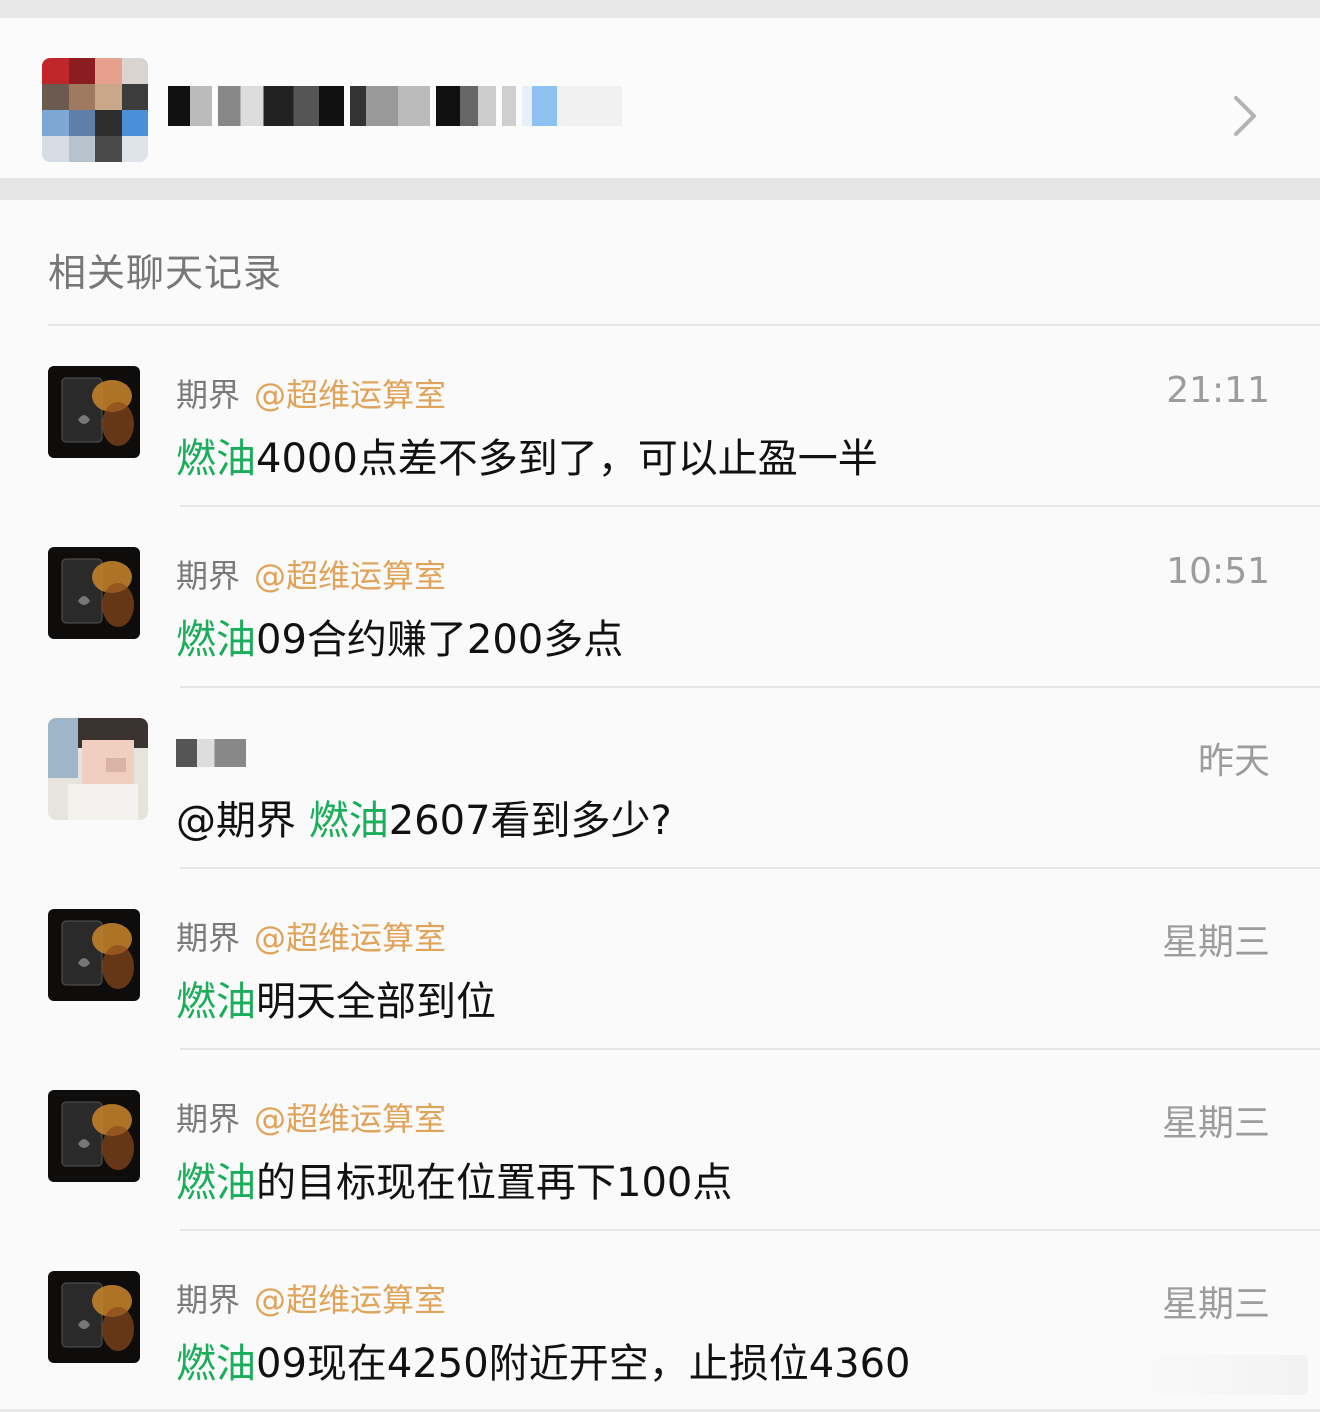 This screenshot has height=1412, width=1320. What do you see at coordinates (660, 1140) in the screenshot?
I see `chat-record-item: 期界 @超维运算室 星期三 燃油的目标现在位置再下100点` at bounding box center [660, 1140].